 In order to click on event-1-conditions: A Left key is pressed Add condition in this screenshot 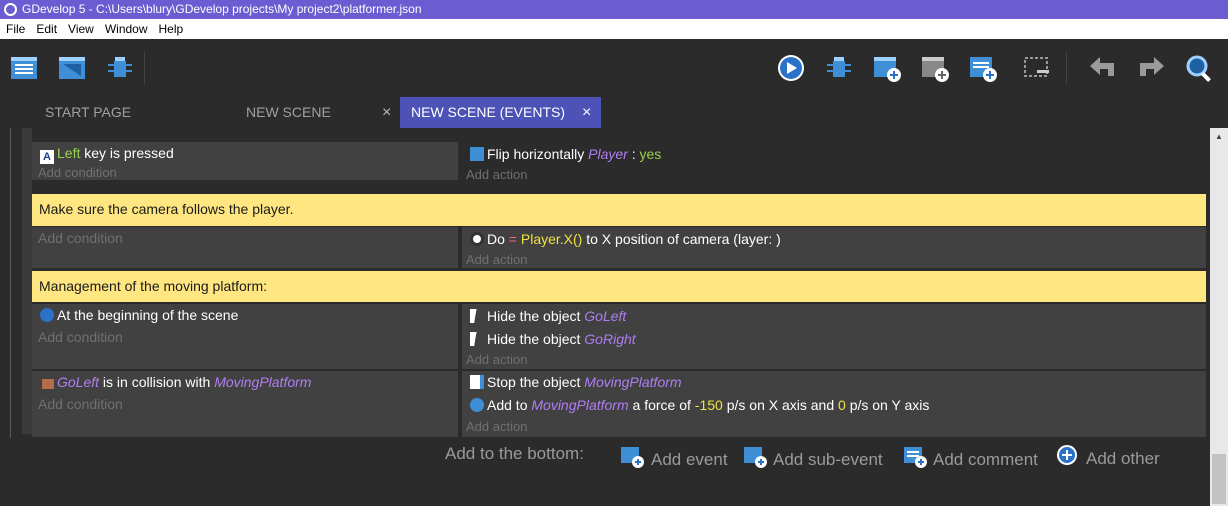, I will do `click(245, 161)`.